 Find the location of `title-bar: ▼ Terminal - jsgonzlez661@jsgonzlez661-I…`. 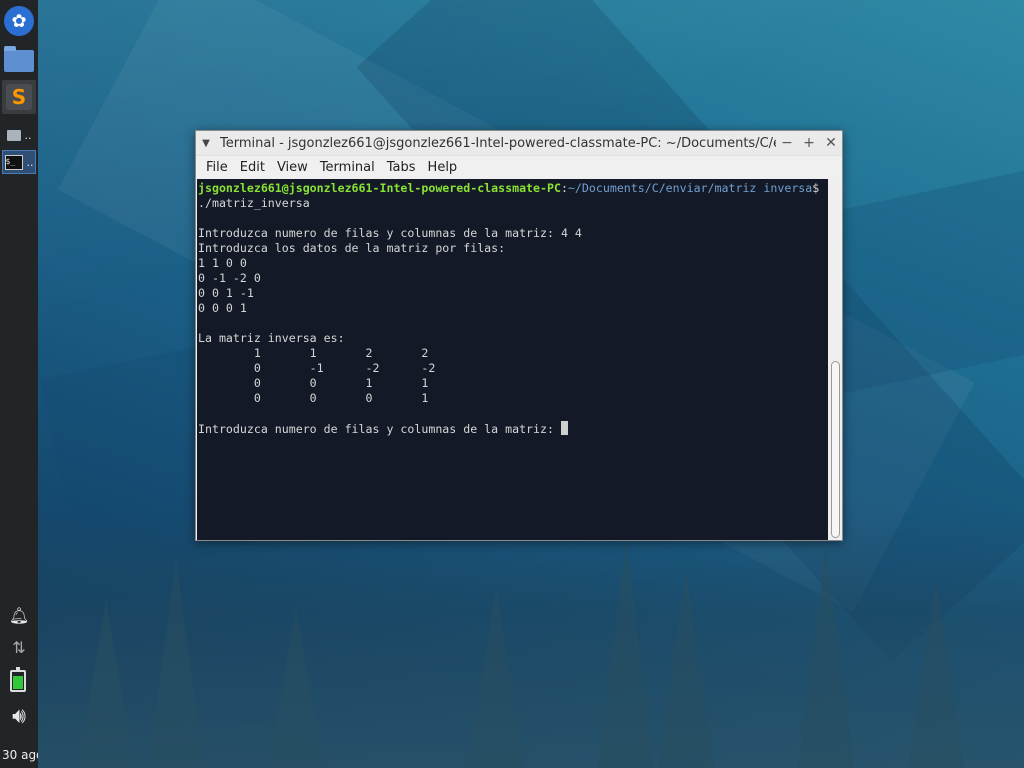

title-bar: ▼ Terminal - jsgonzlez661@jsgonzlez661-I… is located at coordinates (519, 143).